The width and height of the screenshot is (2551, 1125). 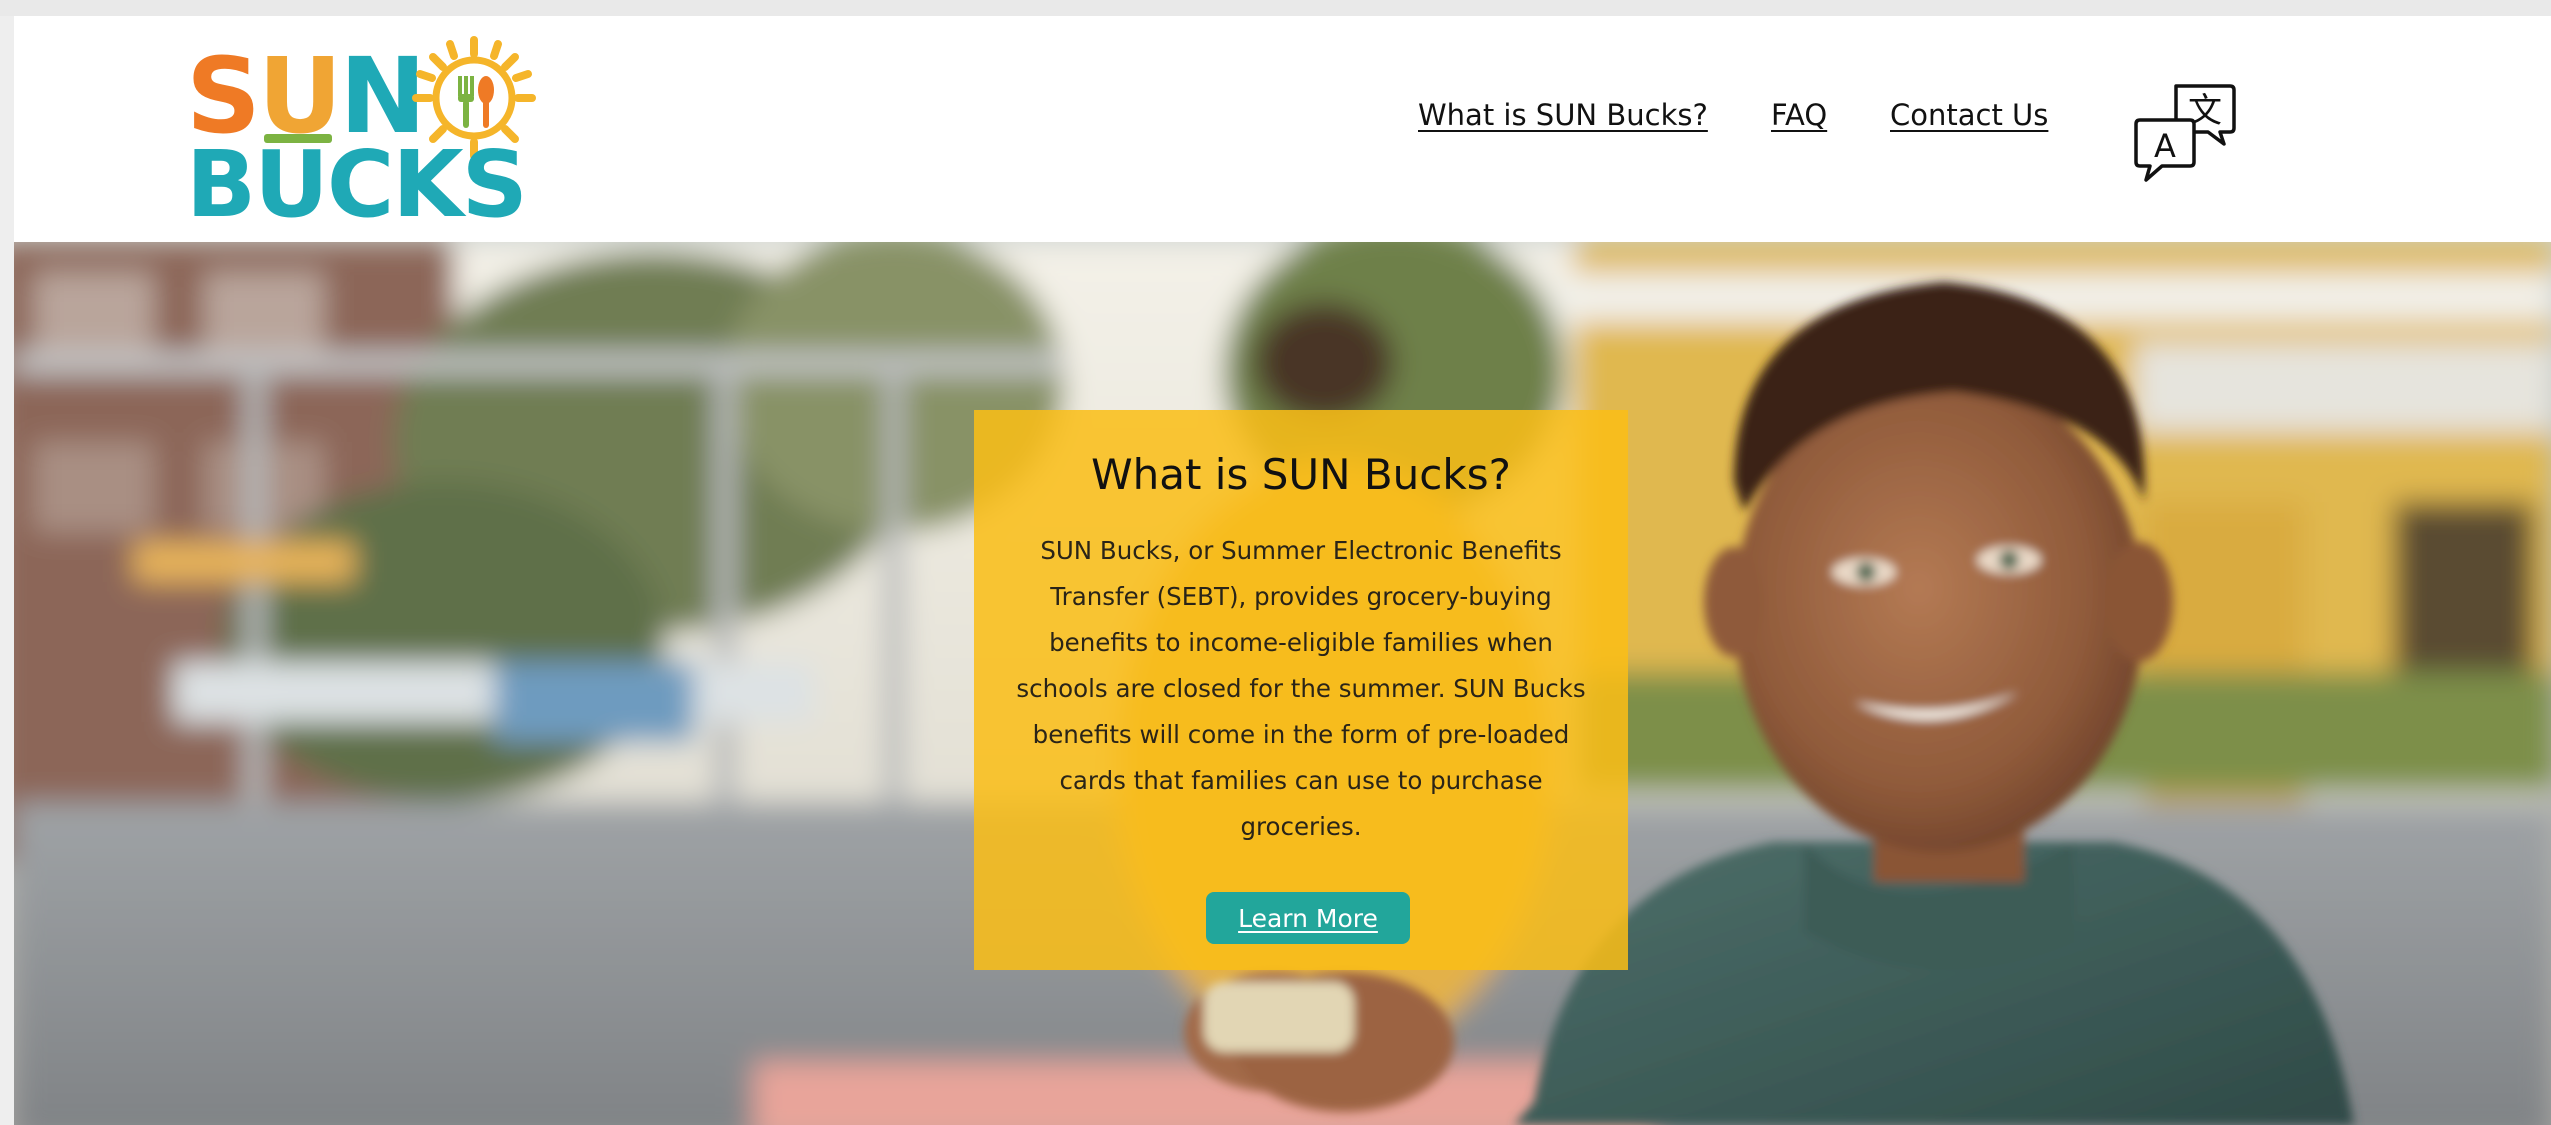 What do you see at coordinates (357, 184) in the screenshot?
I see `logo-bottom-word: BUCKS` at bounding box center [357, 184].